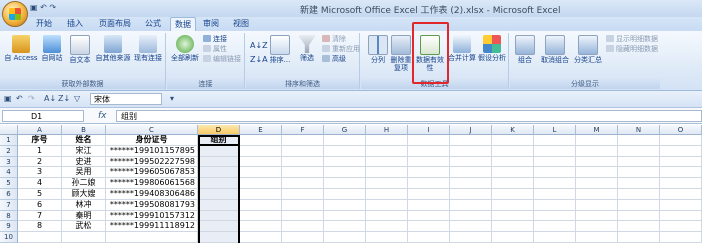  I want to click on cell-m5, so click(597, 183).